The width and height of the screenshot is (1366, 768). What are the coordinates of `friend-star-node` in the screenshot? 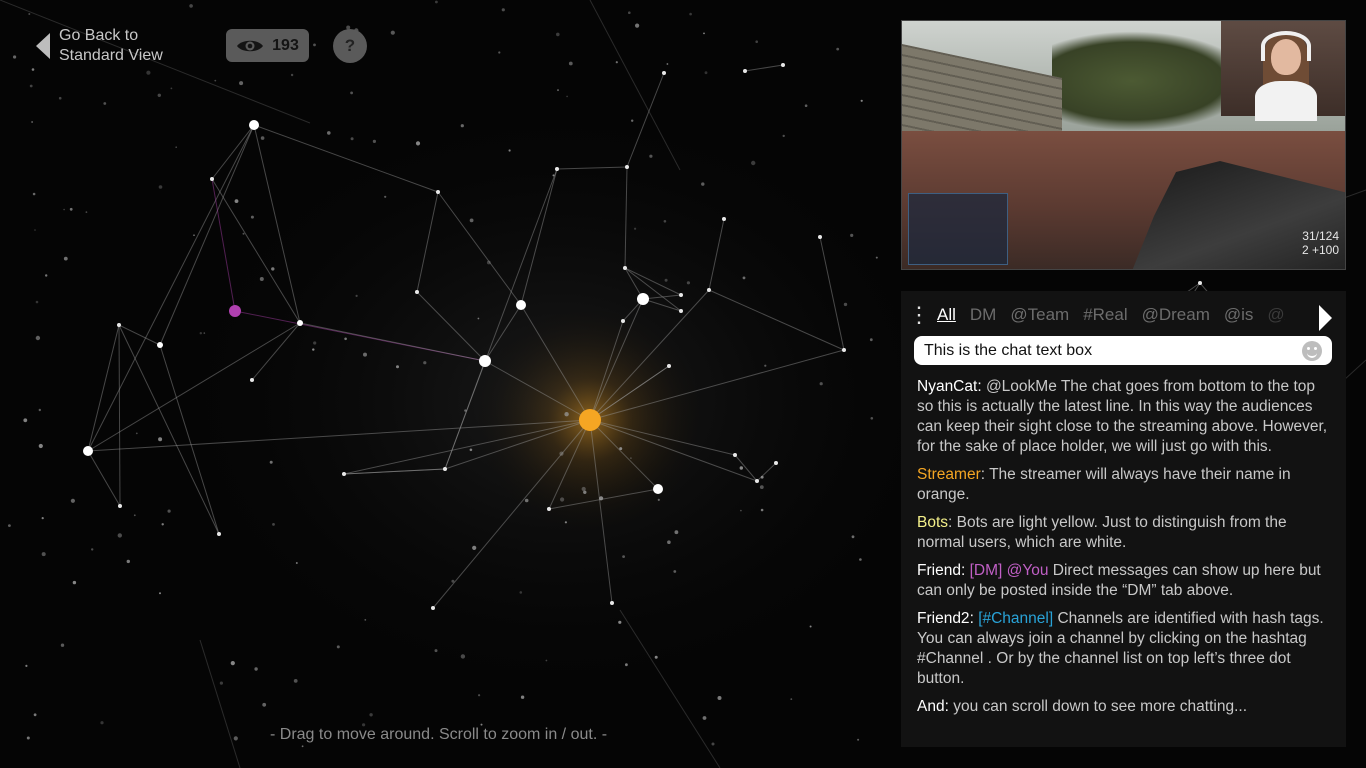 It's located at (235, 311).